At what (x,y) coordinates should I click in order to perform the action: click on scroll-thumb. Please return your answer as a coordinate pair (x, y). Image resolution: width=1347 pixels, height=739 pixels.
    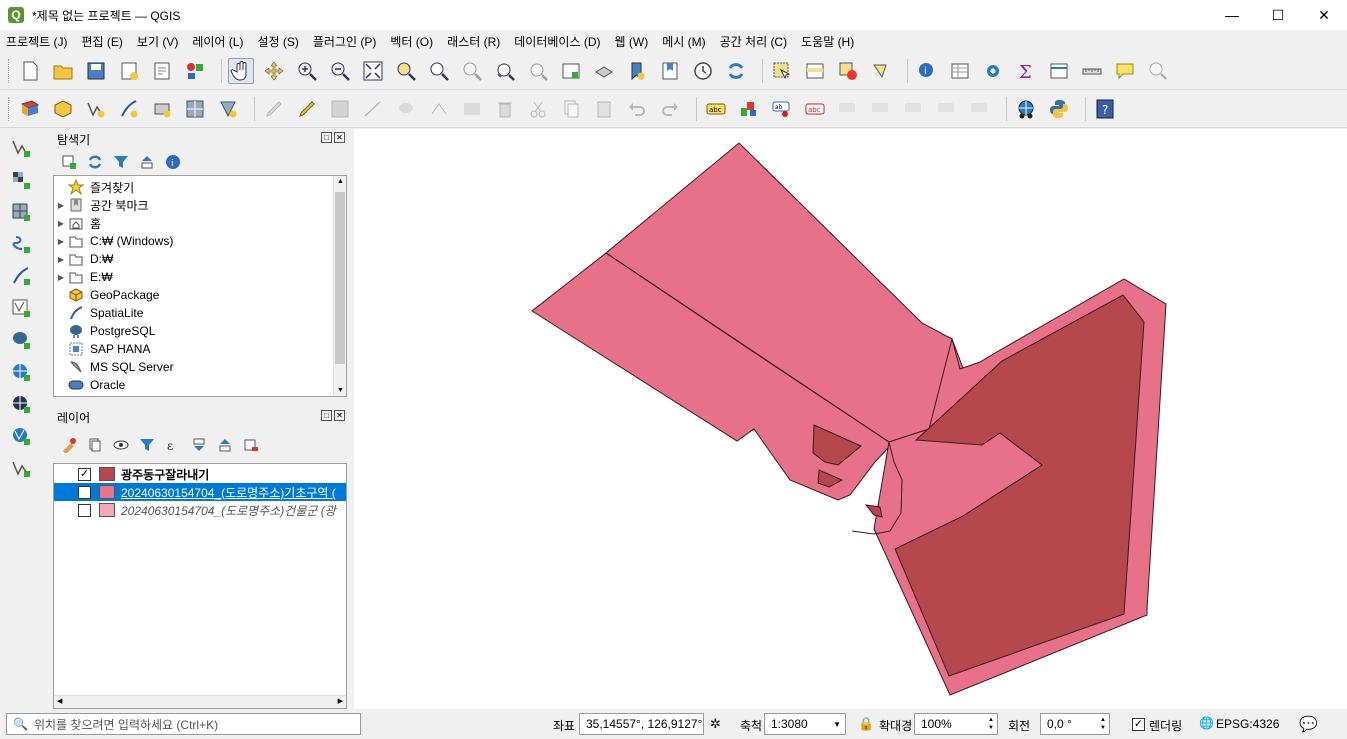
    Looking at the image, I should click on (340, 278).